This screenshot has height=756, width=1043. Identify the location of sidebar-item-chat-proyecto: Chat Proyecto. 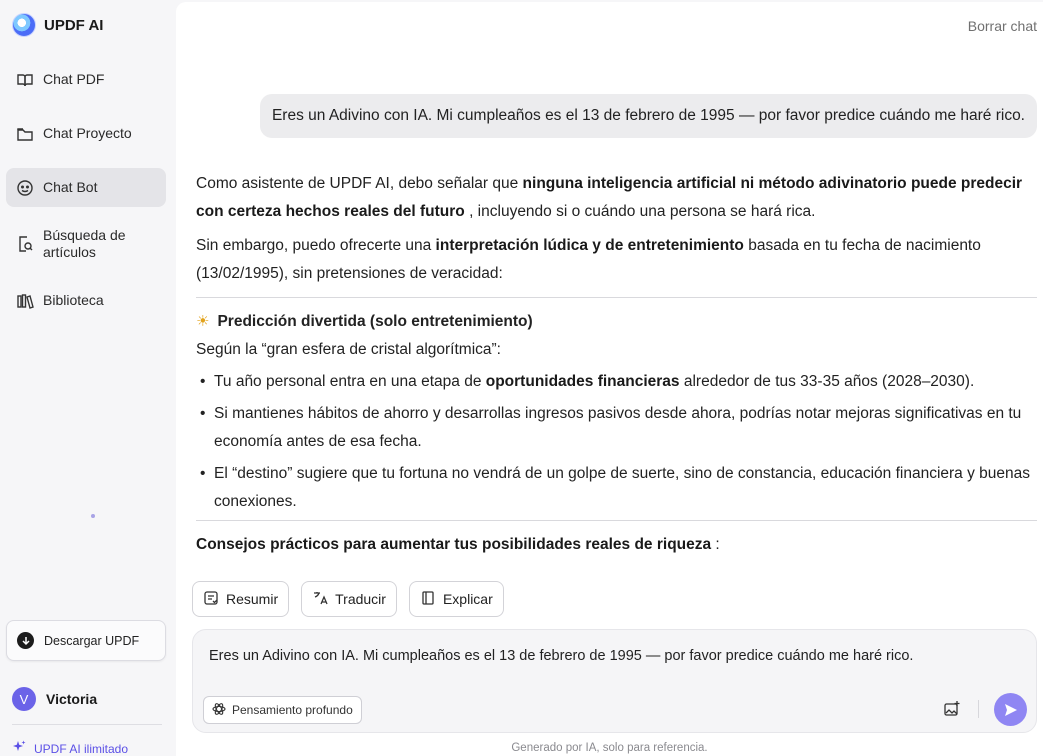
(86, 133).